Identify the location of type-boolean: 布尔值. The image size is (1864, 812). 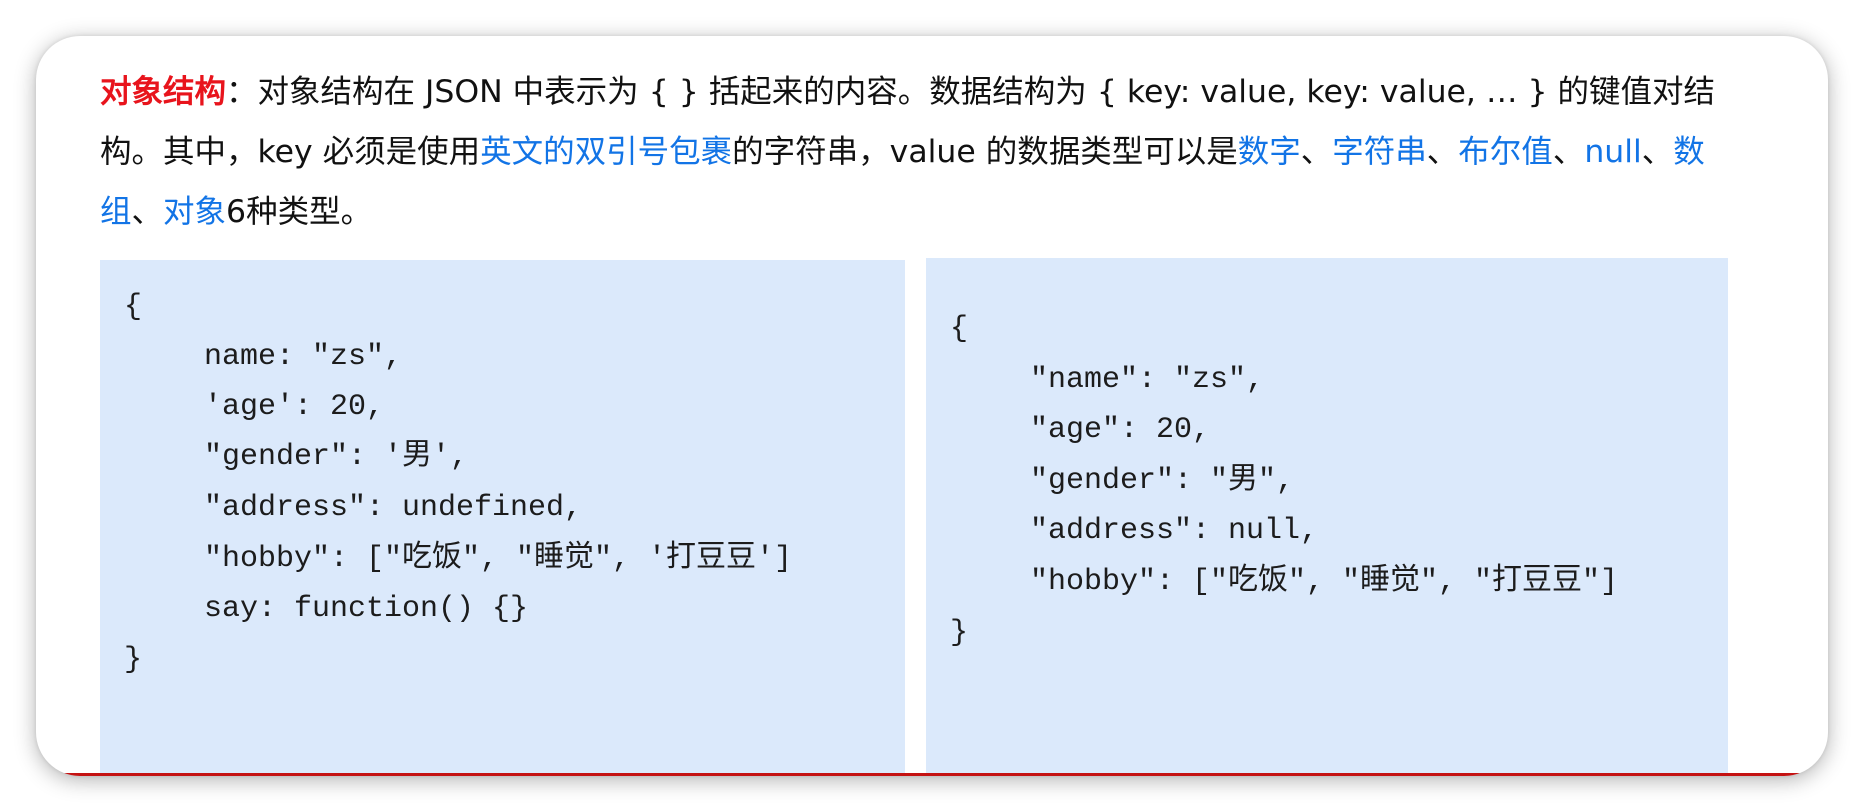
(1505, 152).